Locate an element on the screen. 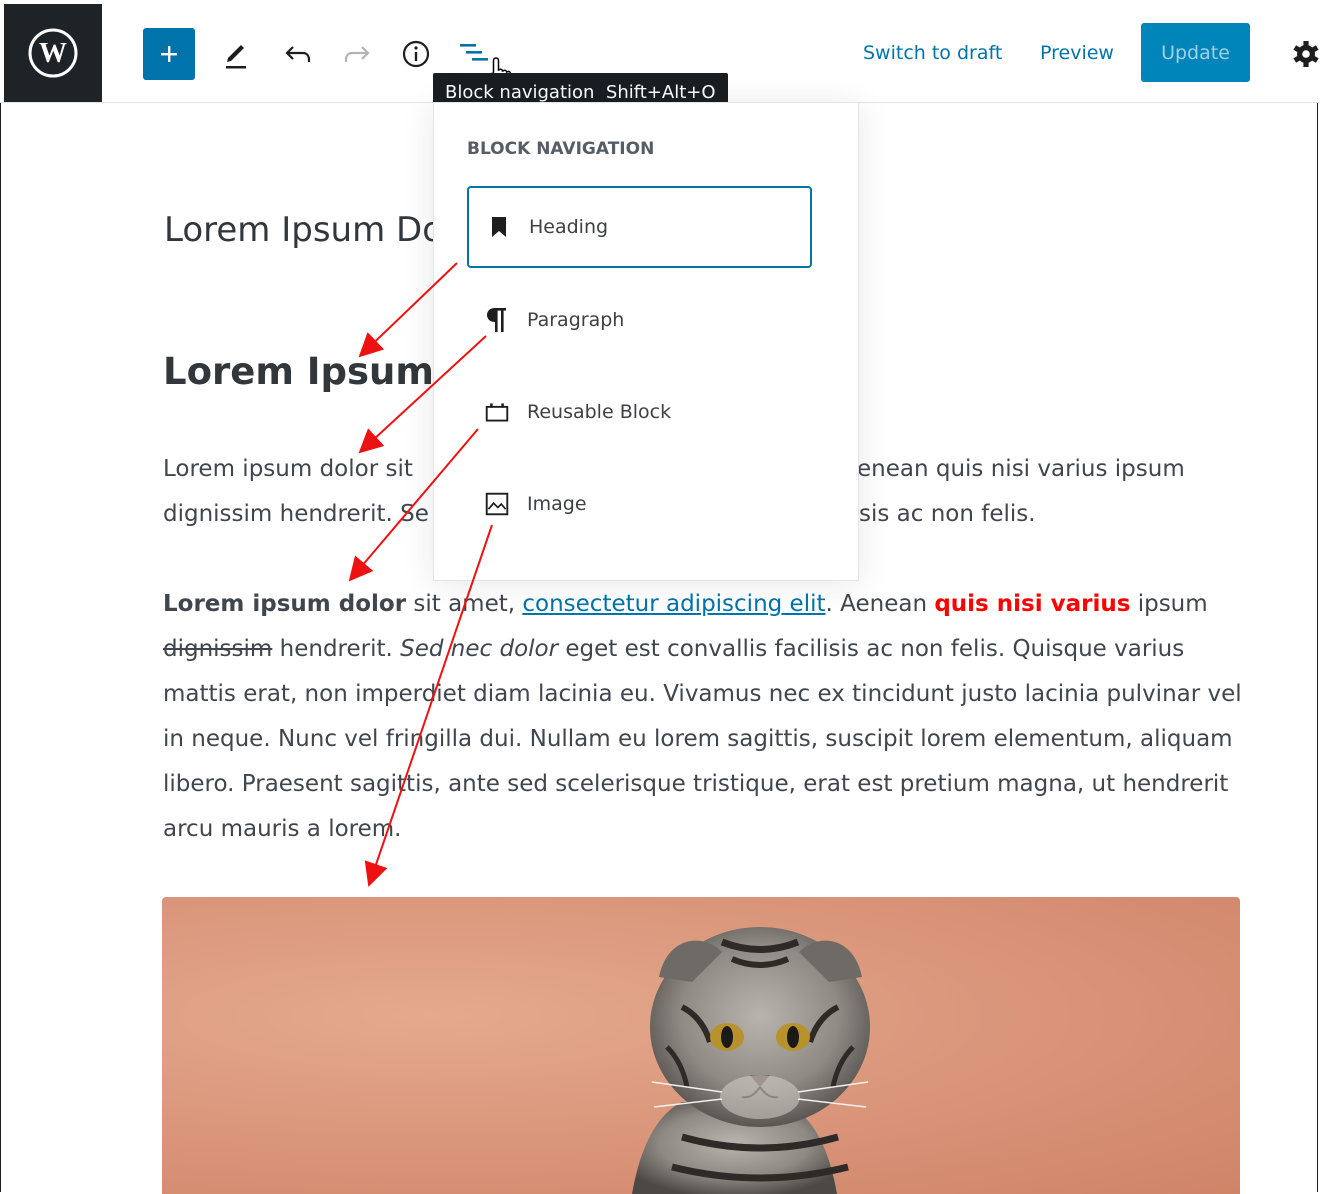  heading-block: Lorem Ipsum is located at coordinates (298, 371).